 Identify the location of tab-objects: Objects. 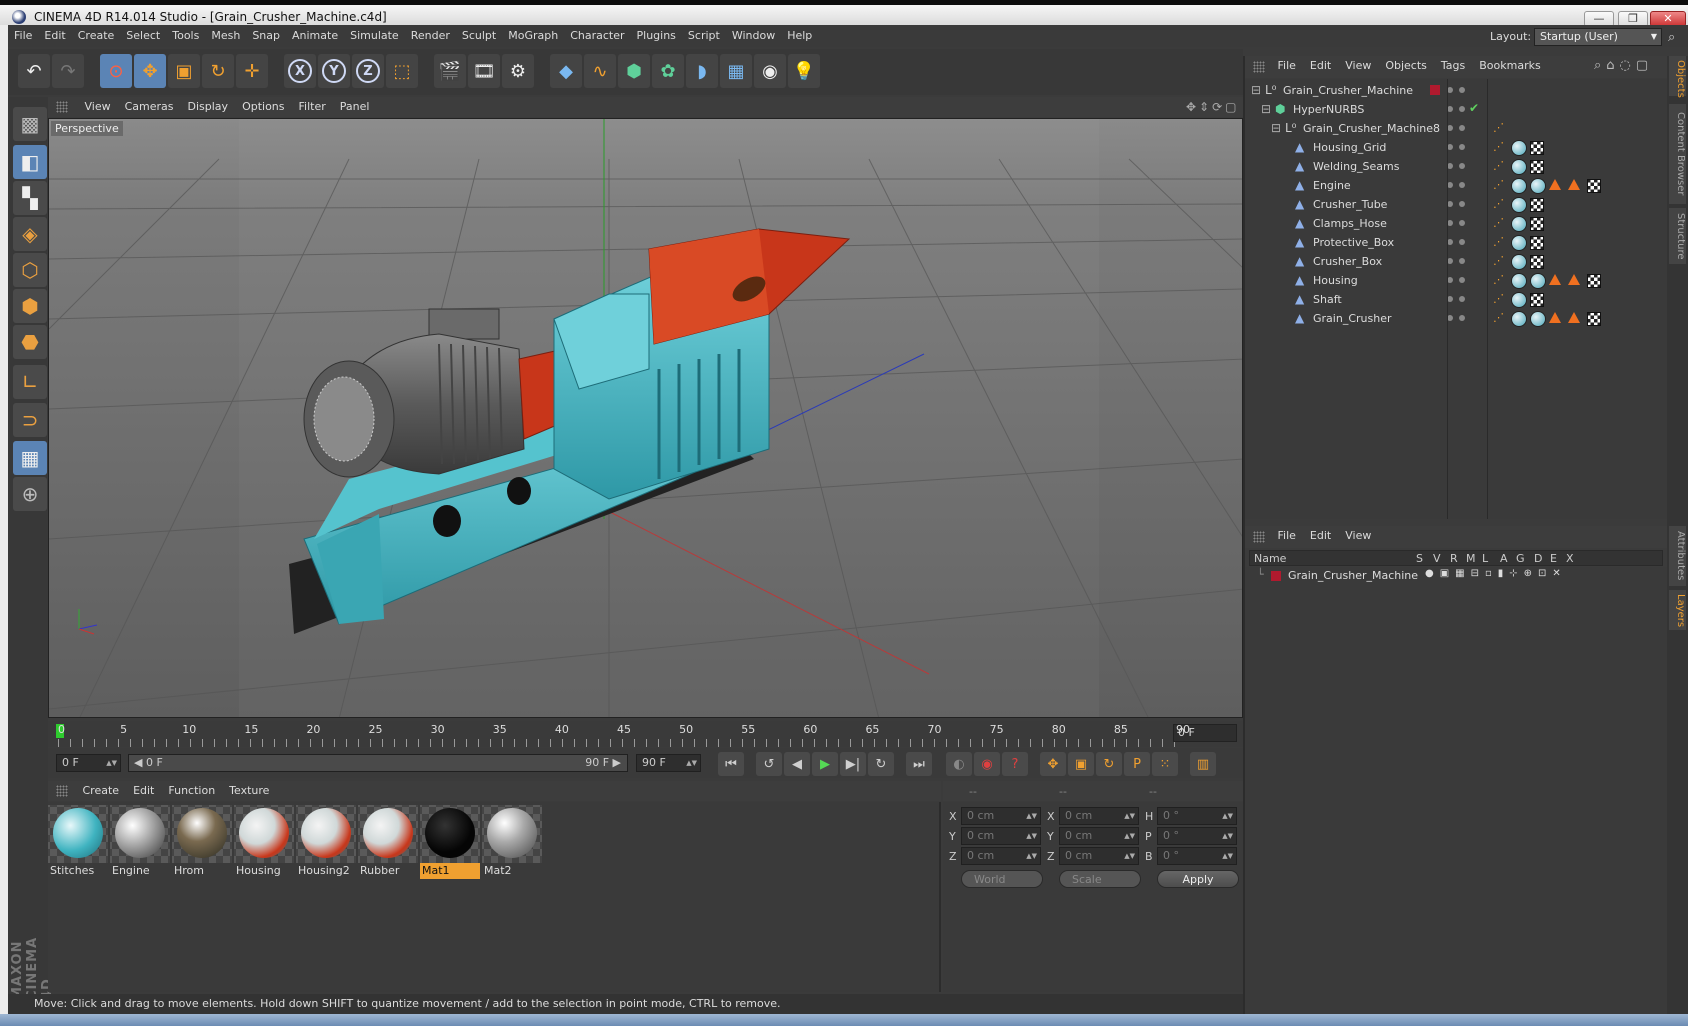
(1677, 77).